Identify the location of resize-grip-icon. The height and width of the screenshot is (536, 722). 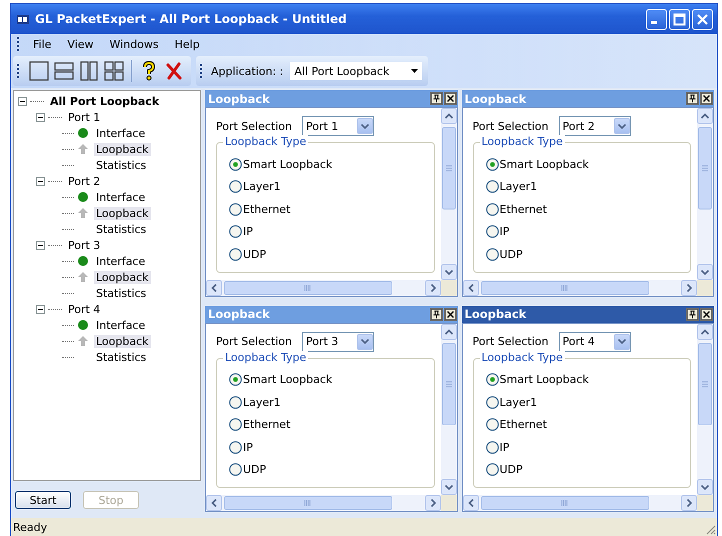
(710, 529).